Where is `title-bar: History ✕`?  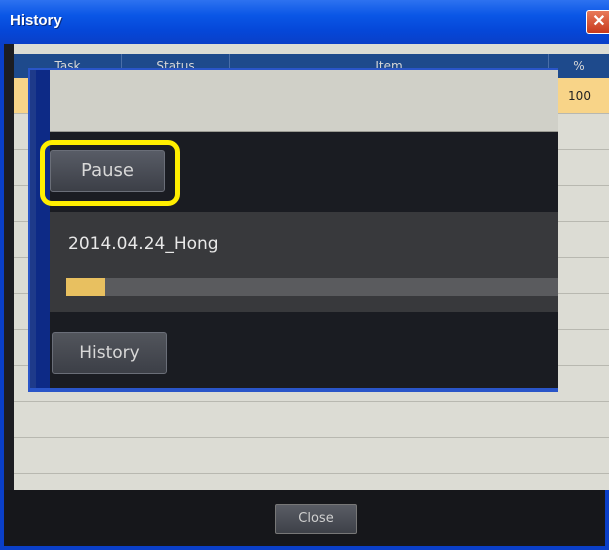
title-bar: History ✕ is located at coordinates (304, 22).